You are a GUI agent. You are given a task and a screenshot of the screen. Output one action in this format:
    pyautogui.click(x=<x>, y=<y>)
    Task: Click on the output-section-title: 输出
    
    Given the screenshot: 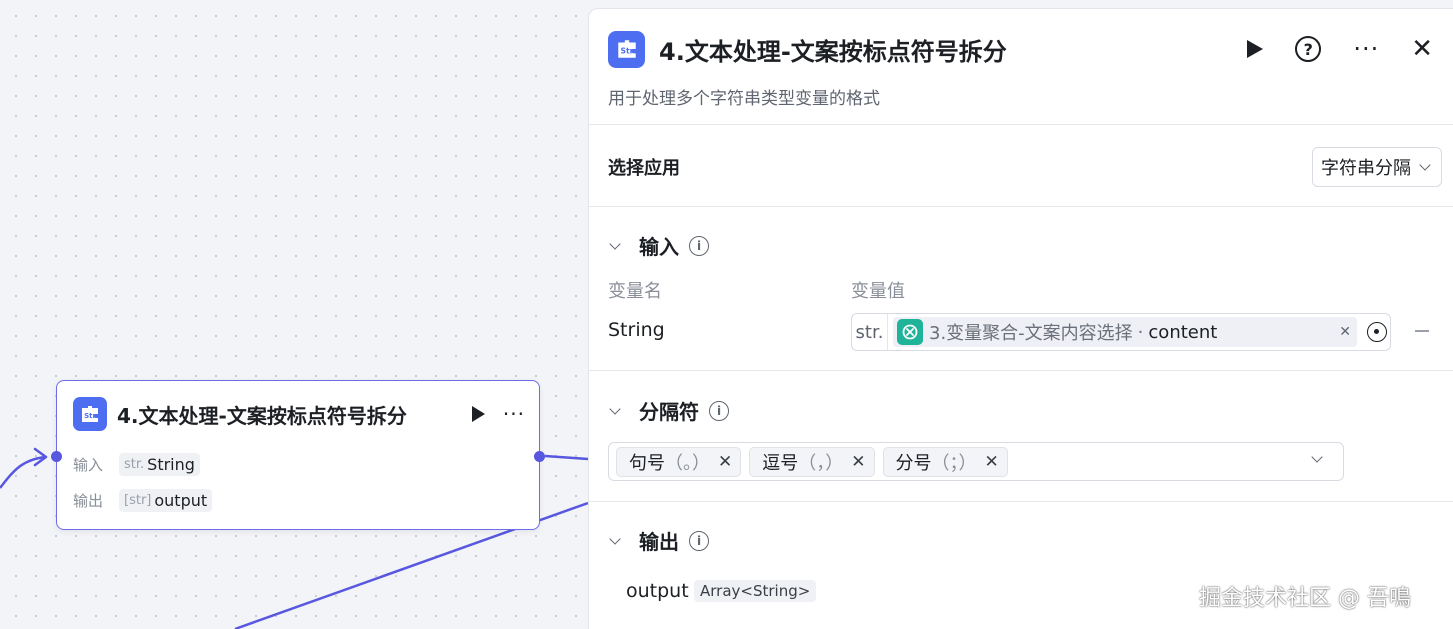 What is the action you would take?
    pyautogui.click(x=659, y=542)
    